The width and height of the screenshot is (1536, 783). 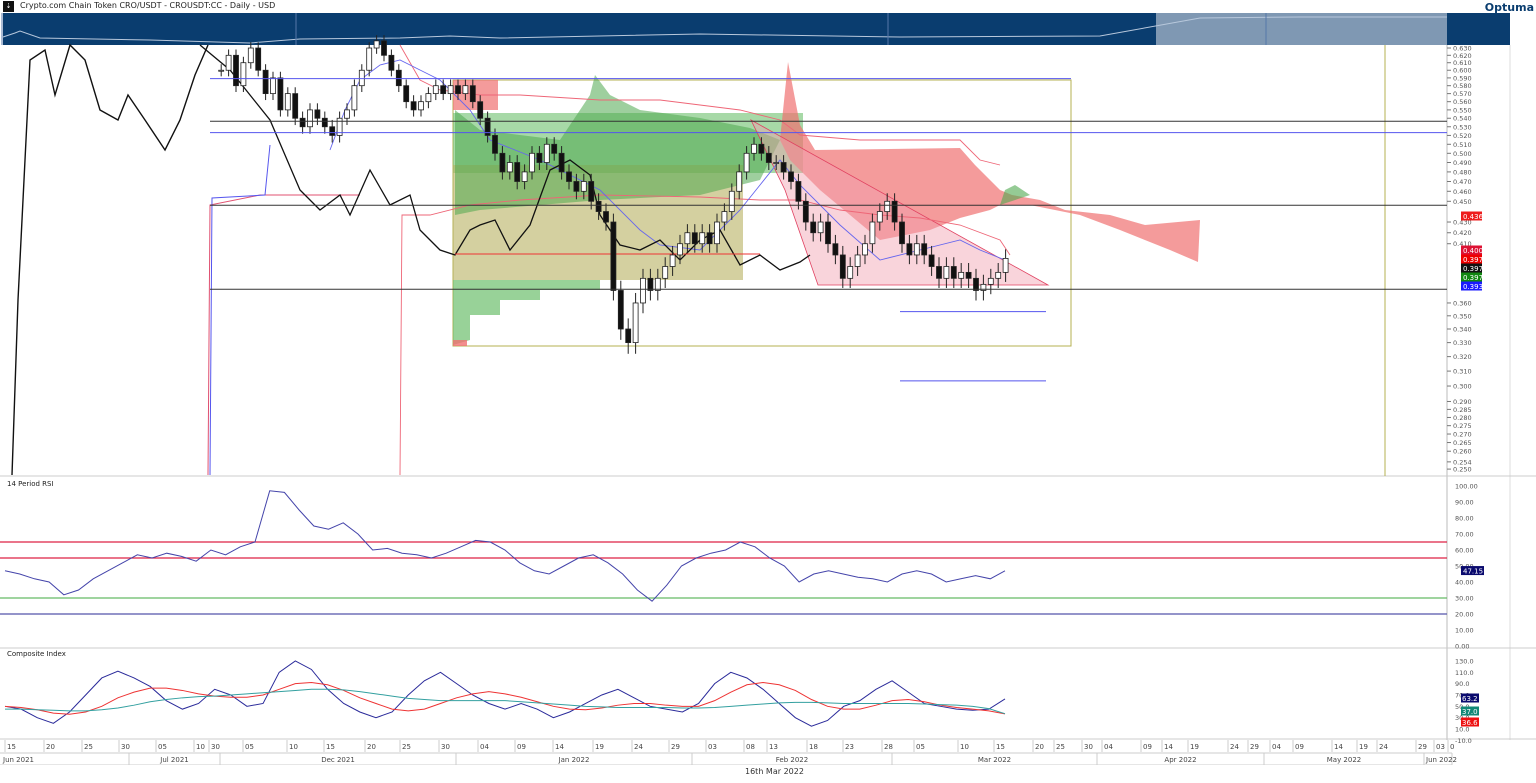 I want to click on navigator-strip, so click(x=579, y=29).